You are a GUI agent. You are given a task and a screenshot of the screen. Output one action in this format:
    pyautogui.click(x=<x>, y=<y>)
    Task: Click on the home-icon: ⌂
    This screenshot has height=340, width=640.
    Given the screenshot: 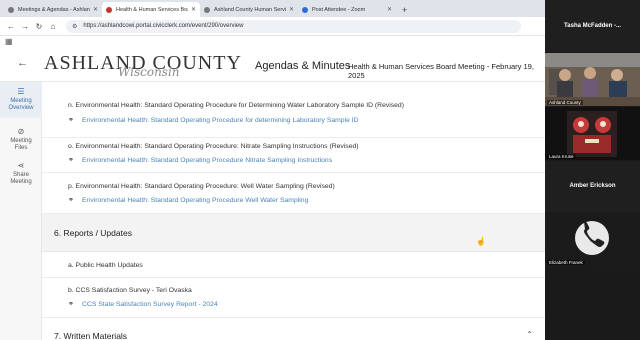 What is the action you would take?
    pyautogui.click(x=53, y=26)
    